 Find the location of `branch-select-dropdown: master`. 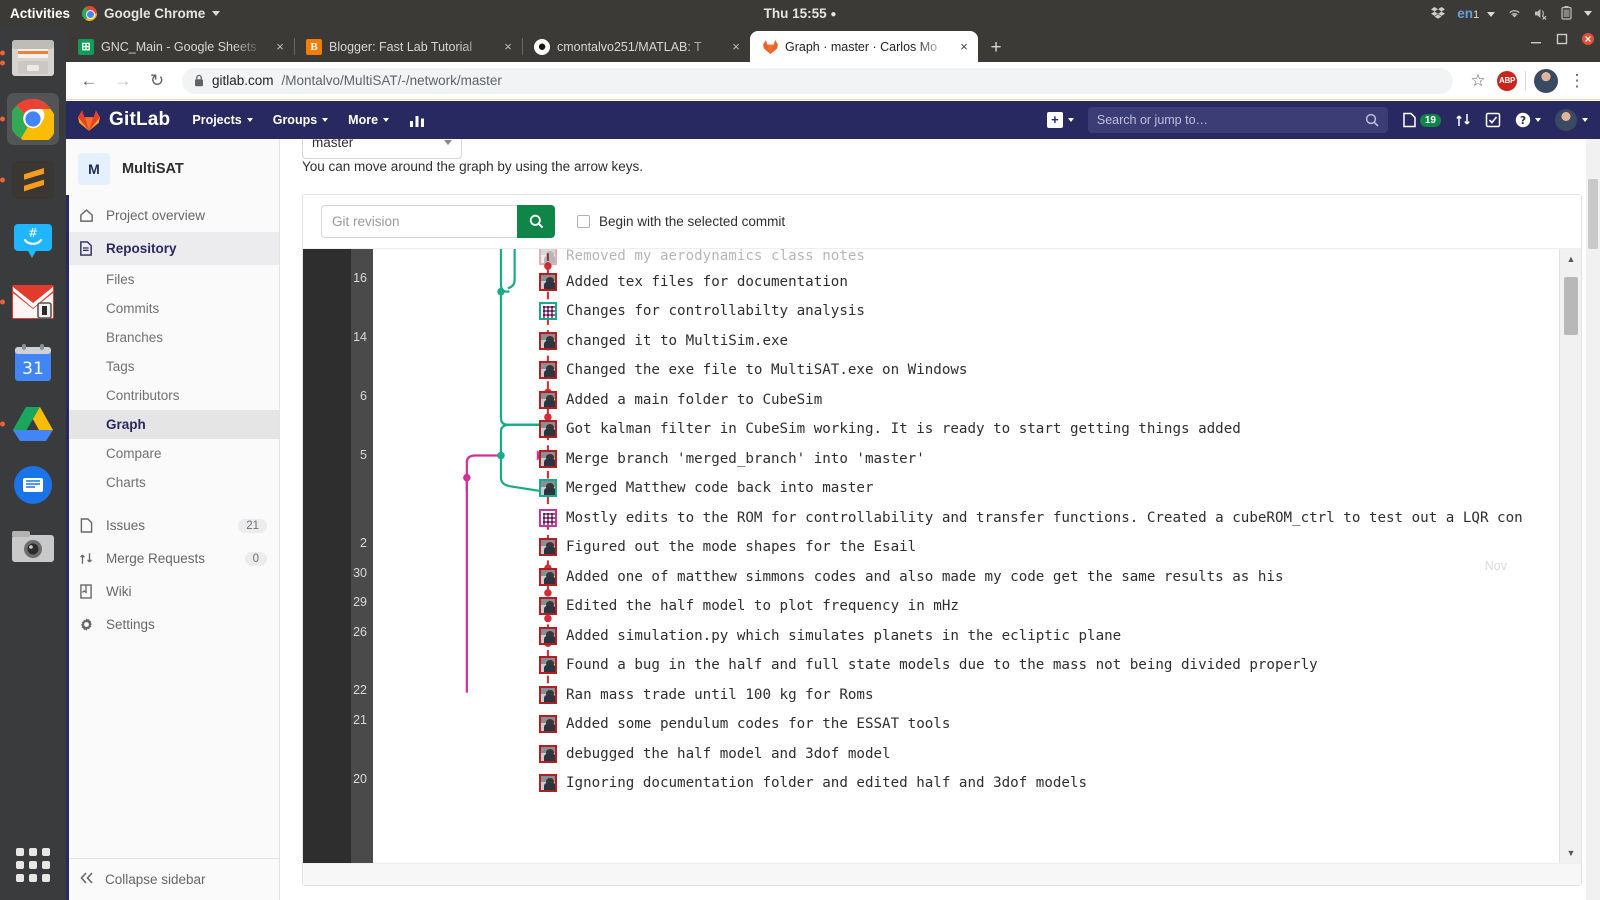

branch-select-dropdown: master is located at coordinates (382, 149).